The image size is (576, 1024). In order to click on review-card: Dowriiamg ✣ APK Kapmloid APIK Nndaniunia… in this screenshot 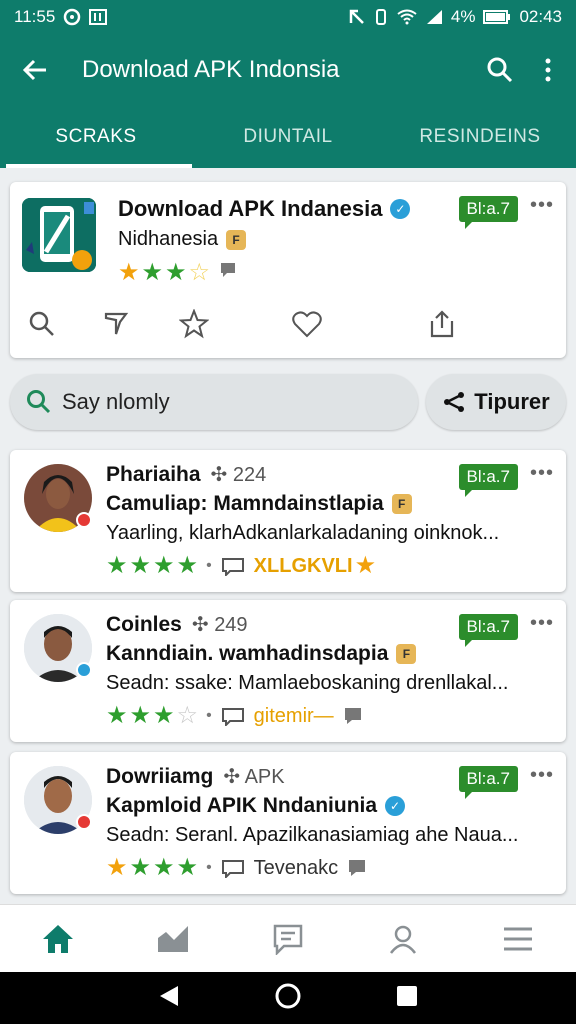, I will do `click(288, 823)`.